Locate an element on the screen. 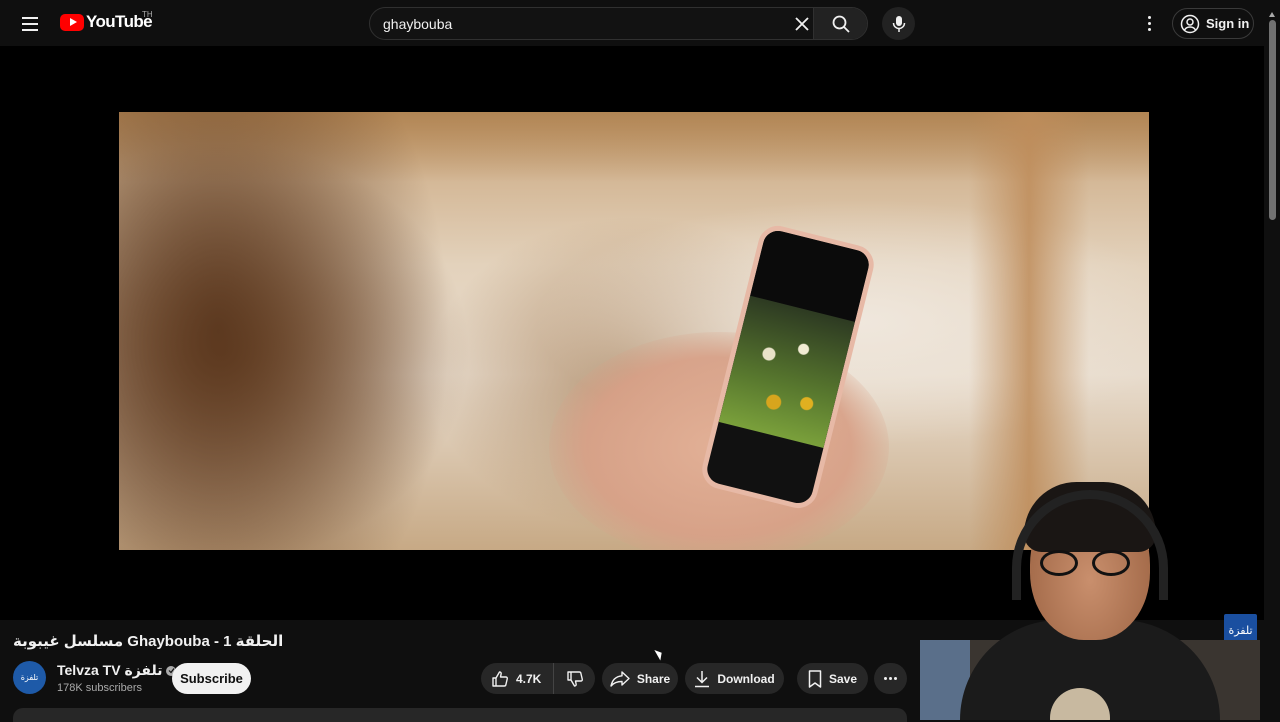 This screenshot has height=722, width=1280. masthead: YouTube TH ghaybouba Sign in is located at coordinates (640, 23).